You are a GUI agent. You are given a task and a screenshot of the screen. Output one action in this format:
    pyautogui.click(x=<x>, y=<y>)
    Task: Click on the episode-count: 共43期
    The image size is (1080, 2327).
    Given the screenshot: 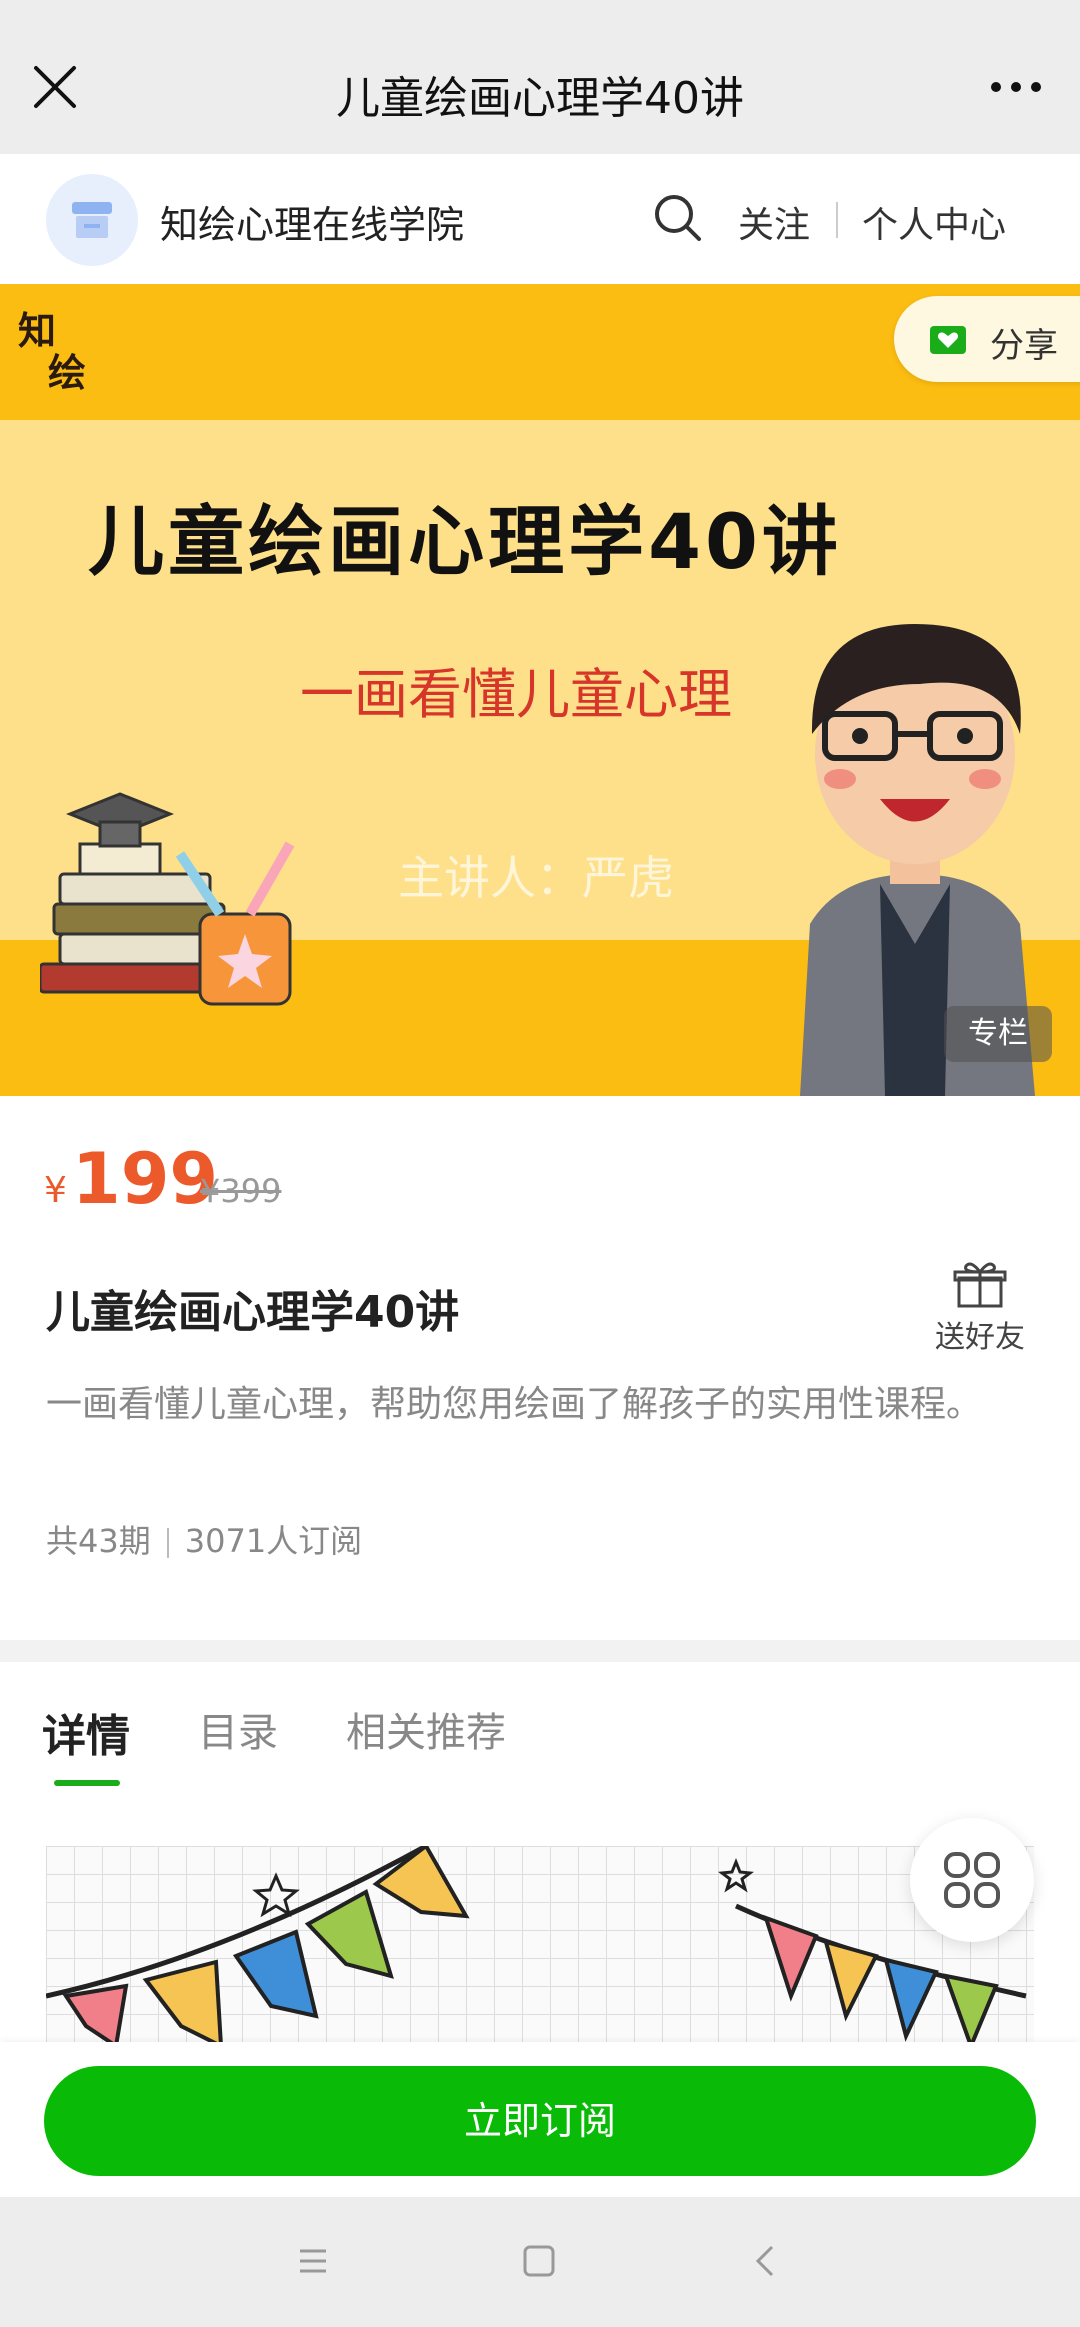 What is the action you would take?
    pyautogui.click(x=98, y=1541)
    